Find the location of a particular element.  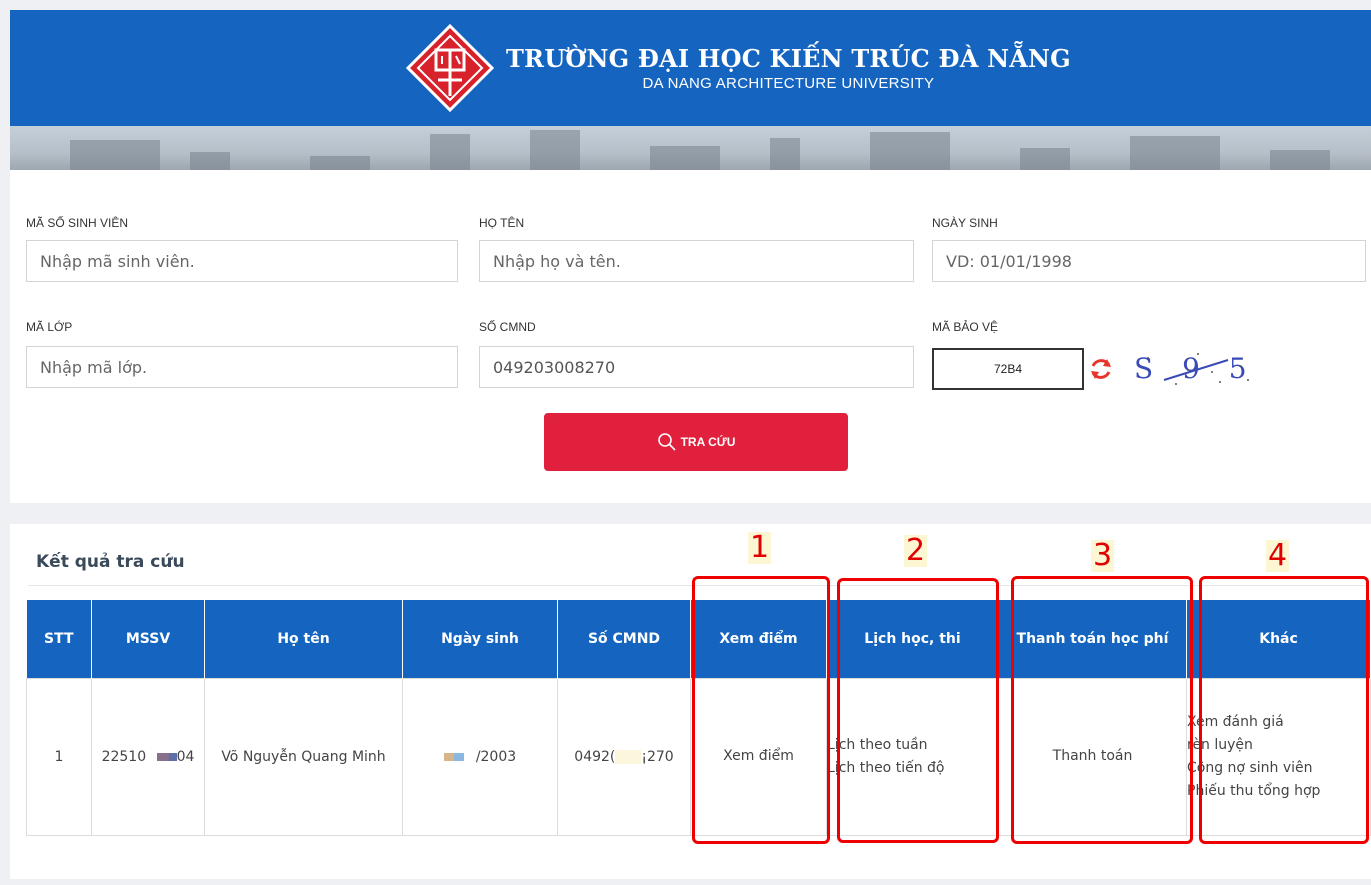

cell-name: Võ Nguyễn Quang Minh is located at coordinates (303, 756).